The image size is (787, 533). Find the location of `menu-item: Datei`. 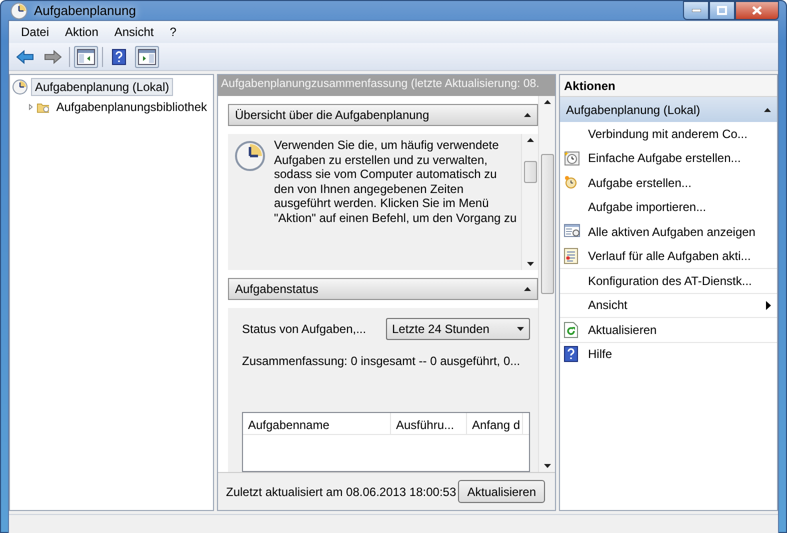

menu-item: Datei is located at coordinates (35, 32).